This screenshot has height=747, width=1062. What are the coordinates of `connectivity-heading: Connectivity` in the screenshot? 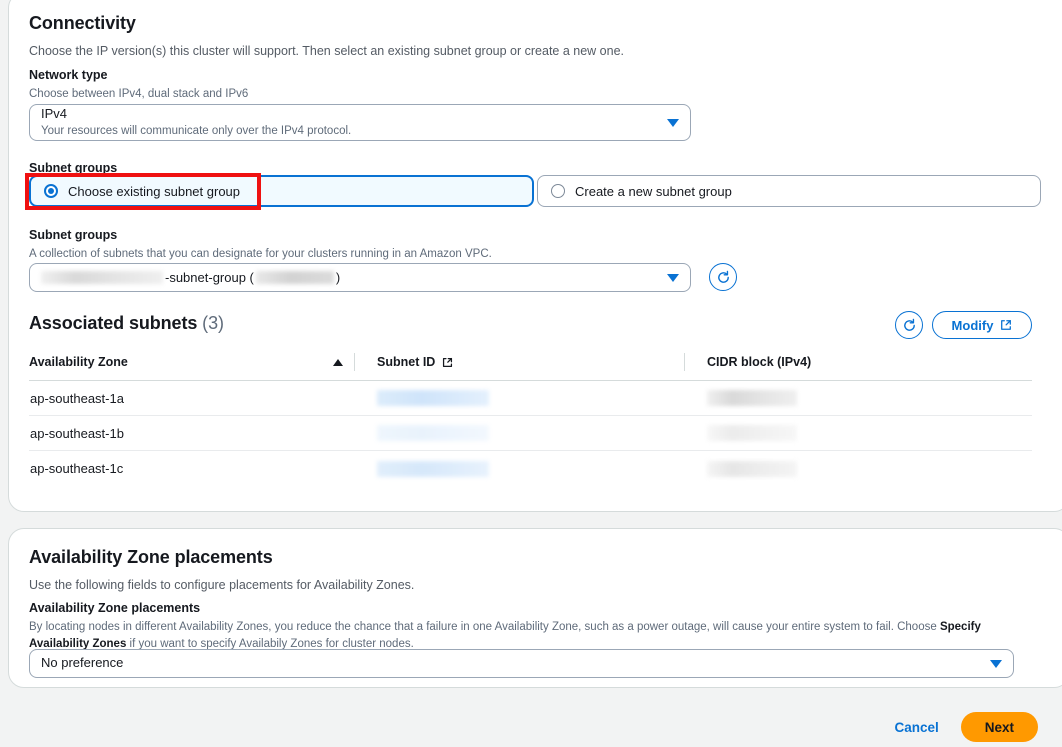 It's located at (82, 23).